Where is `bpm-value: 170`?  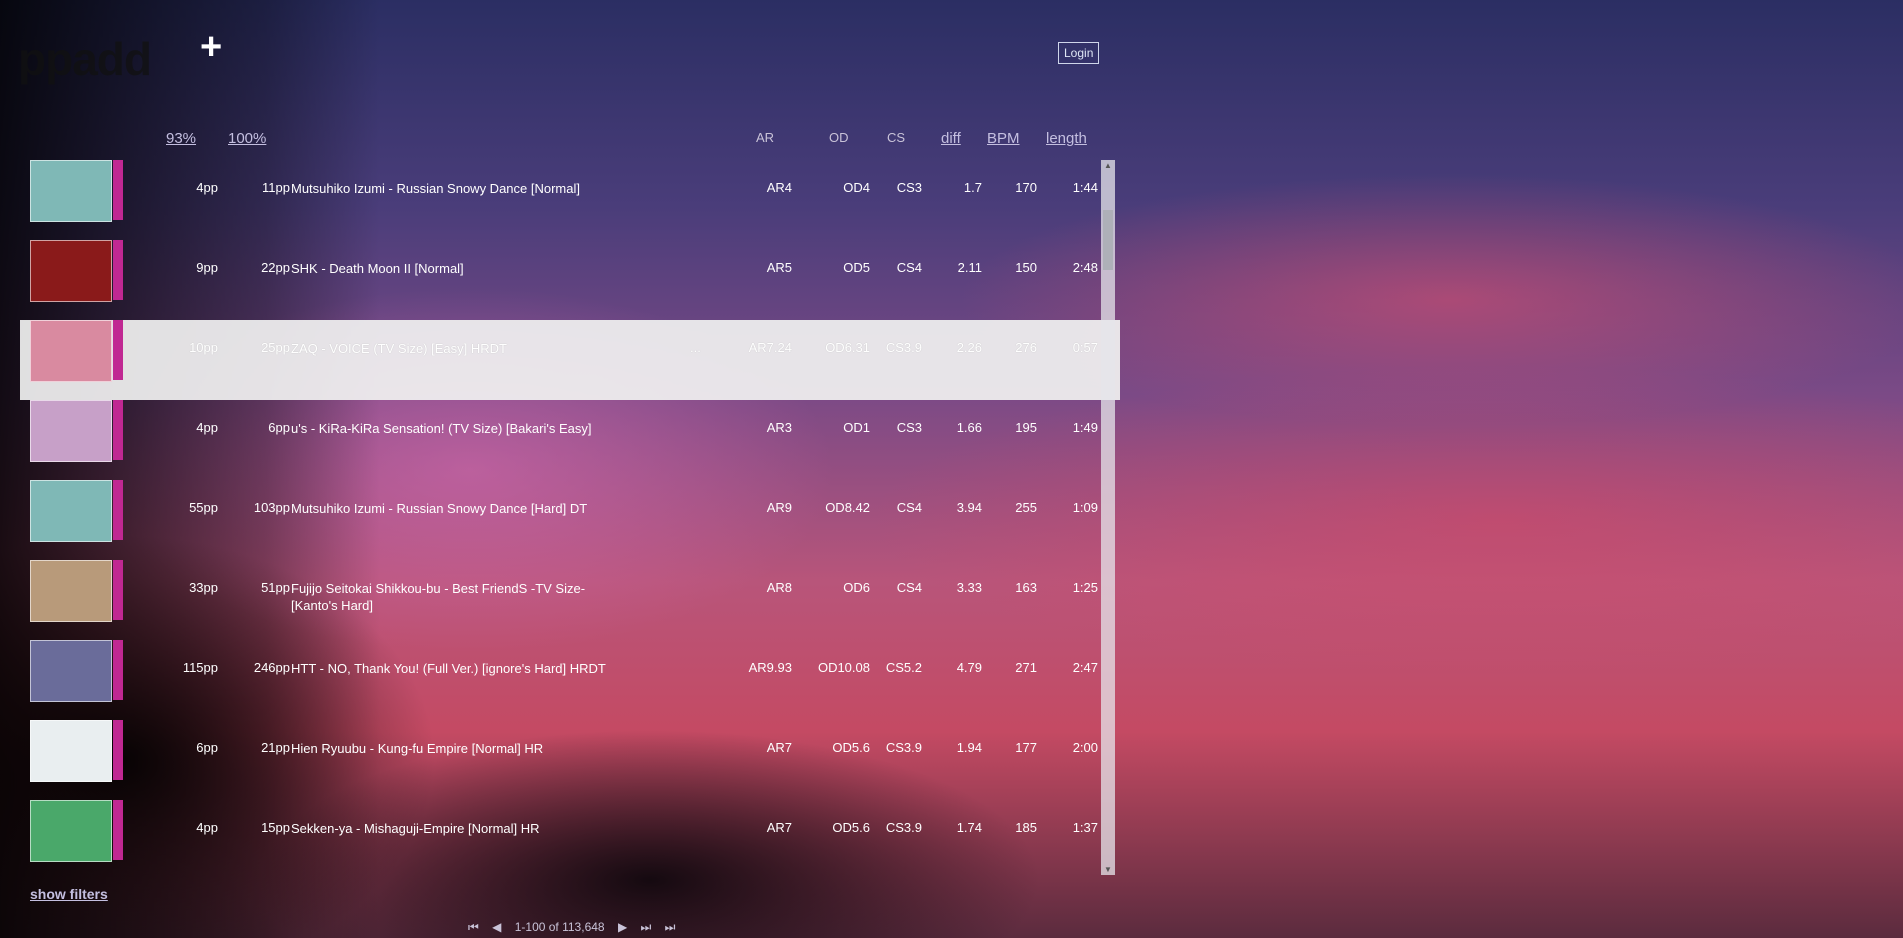 bpm-value: 170 is located at coordinates (1026, 187).